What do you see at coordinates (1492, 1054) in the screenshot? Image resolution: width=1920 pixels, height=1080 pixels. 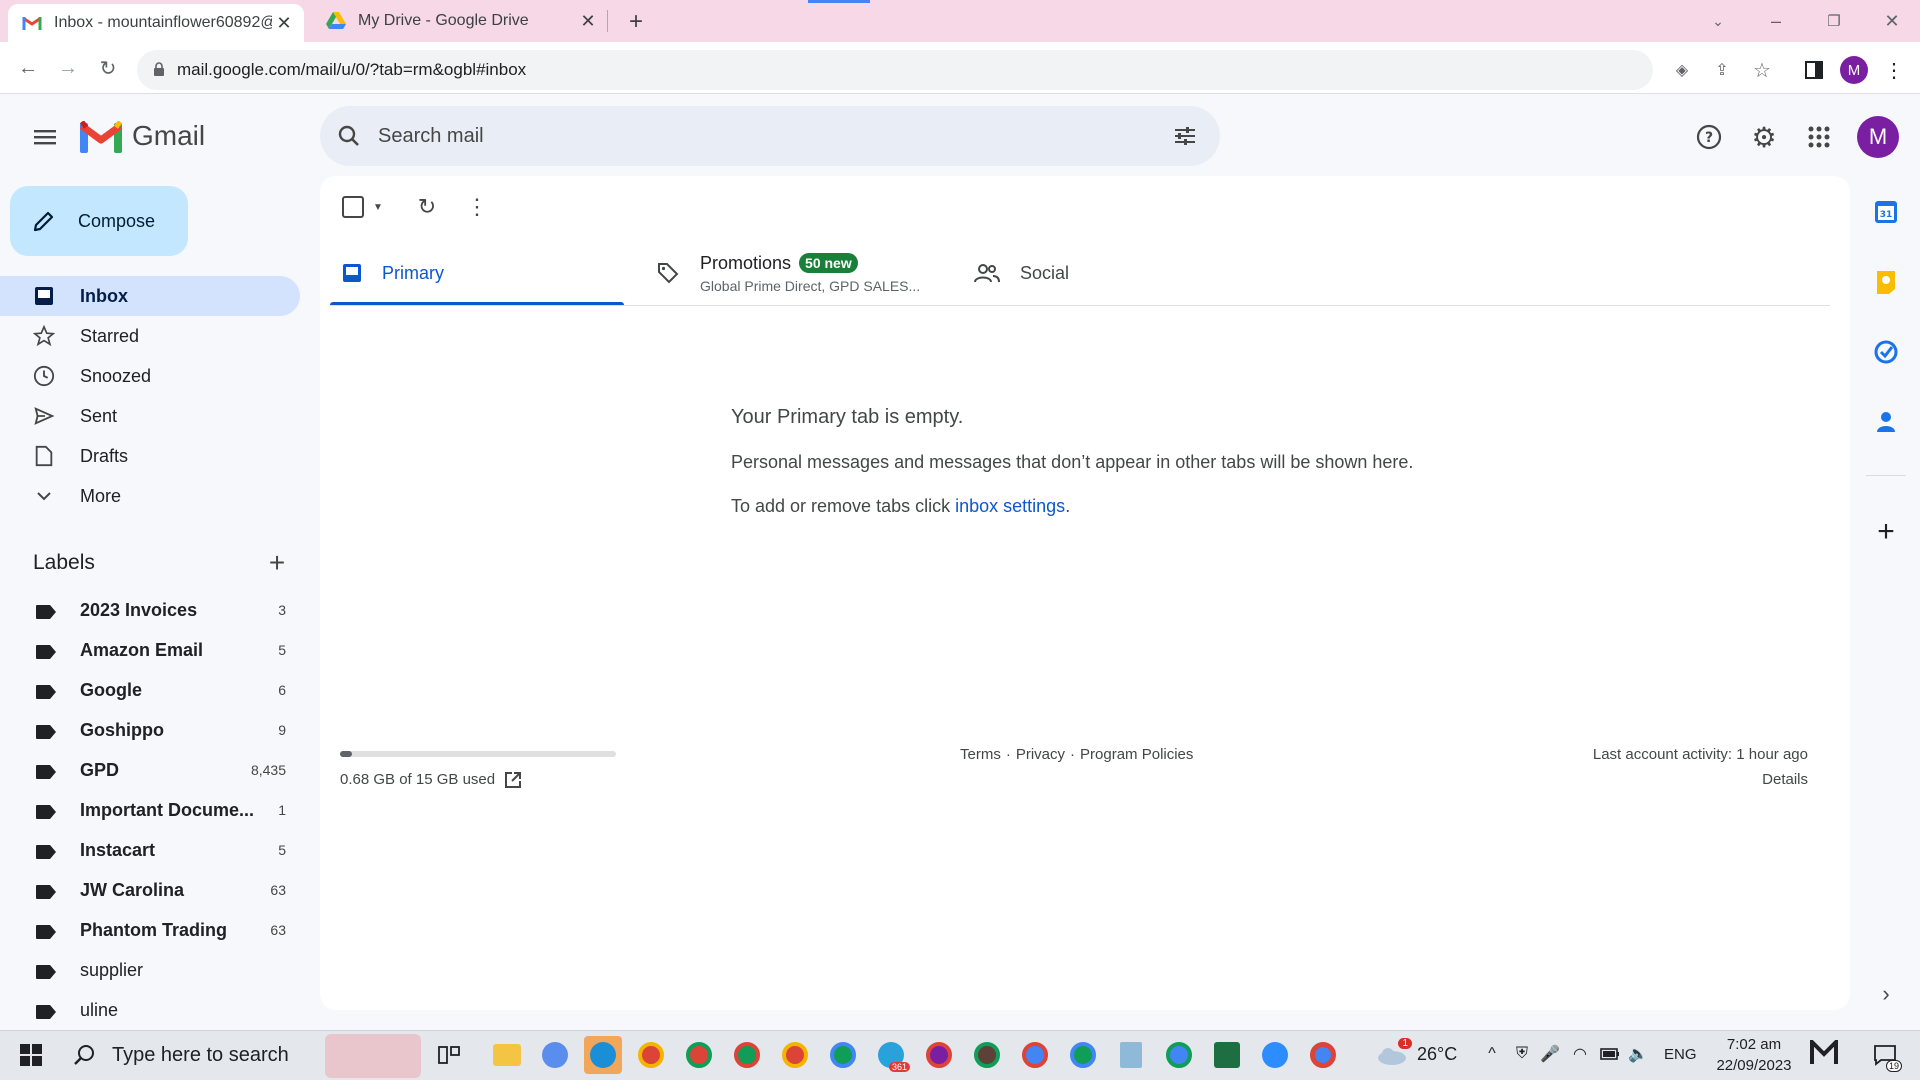 I see `chevron-up-icon: ^` at bounding box center [1492, 1054].